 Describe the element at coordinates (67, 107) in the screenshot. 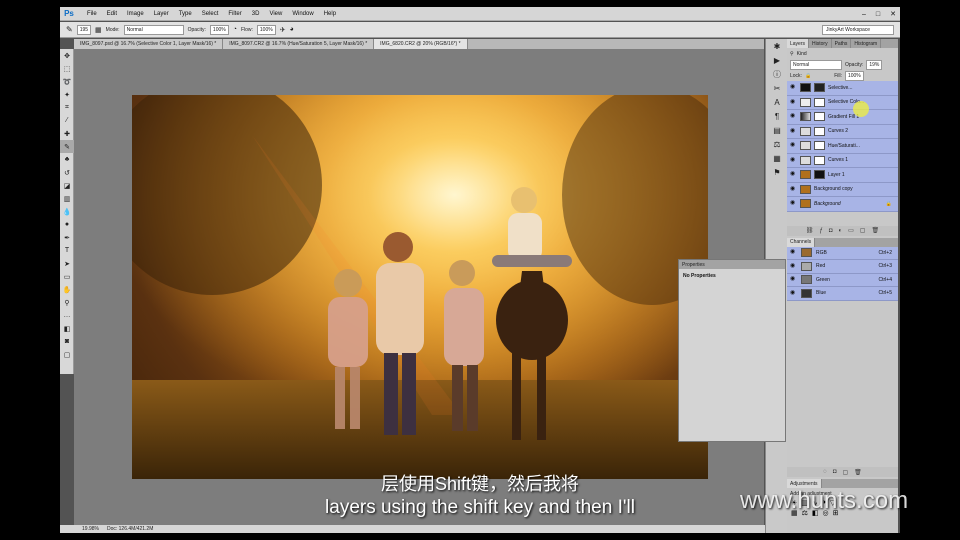

I see `crop-tool-icon: ⌗` at that location.